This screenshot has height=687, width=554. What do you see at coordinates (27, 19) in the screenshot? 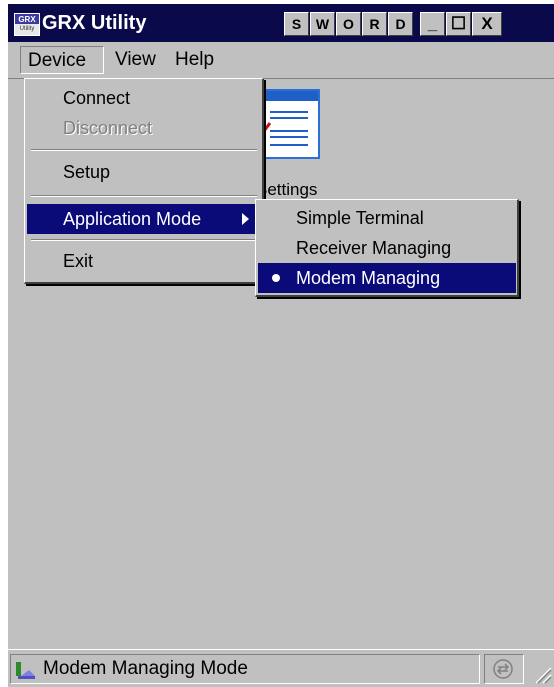
I see `app-icon-text: GRX` at bounding box center [27, 19].